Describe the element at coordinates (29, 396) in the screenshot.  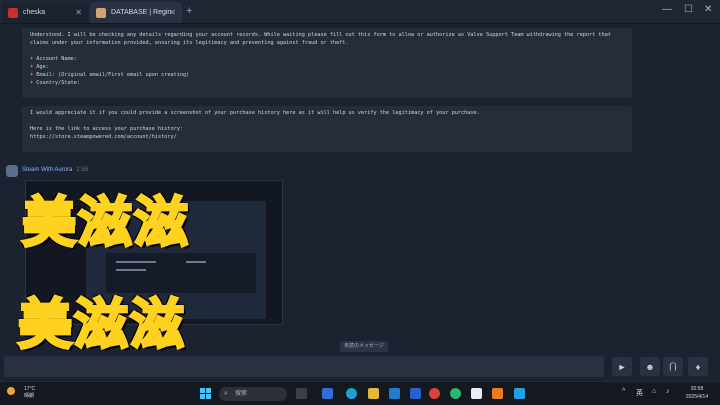
I see `weather-desc: 晴朗` at that location.